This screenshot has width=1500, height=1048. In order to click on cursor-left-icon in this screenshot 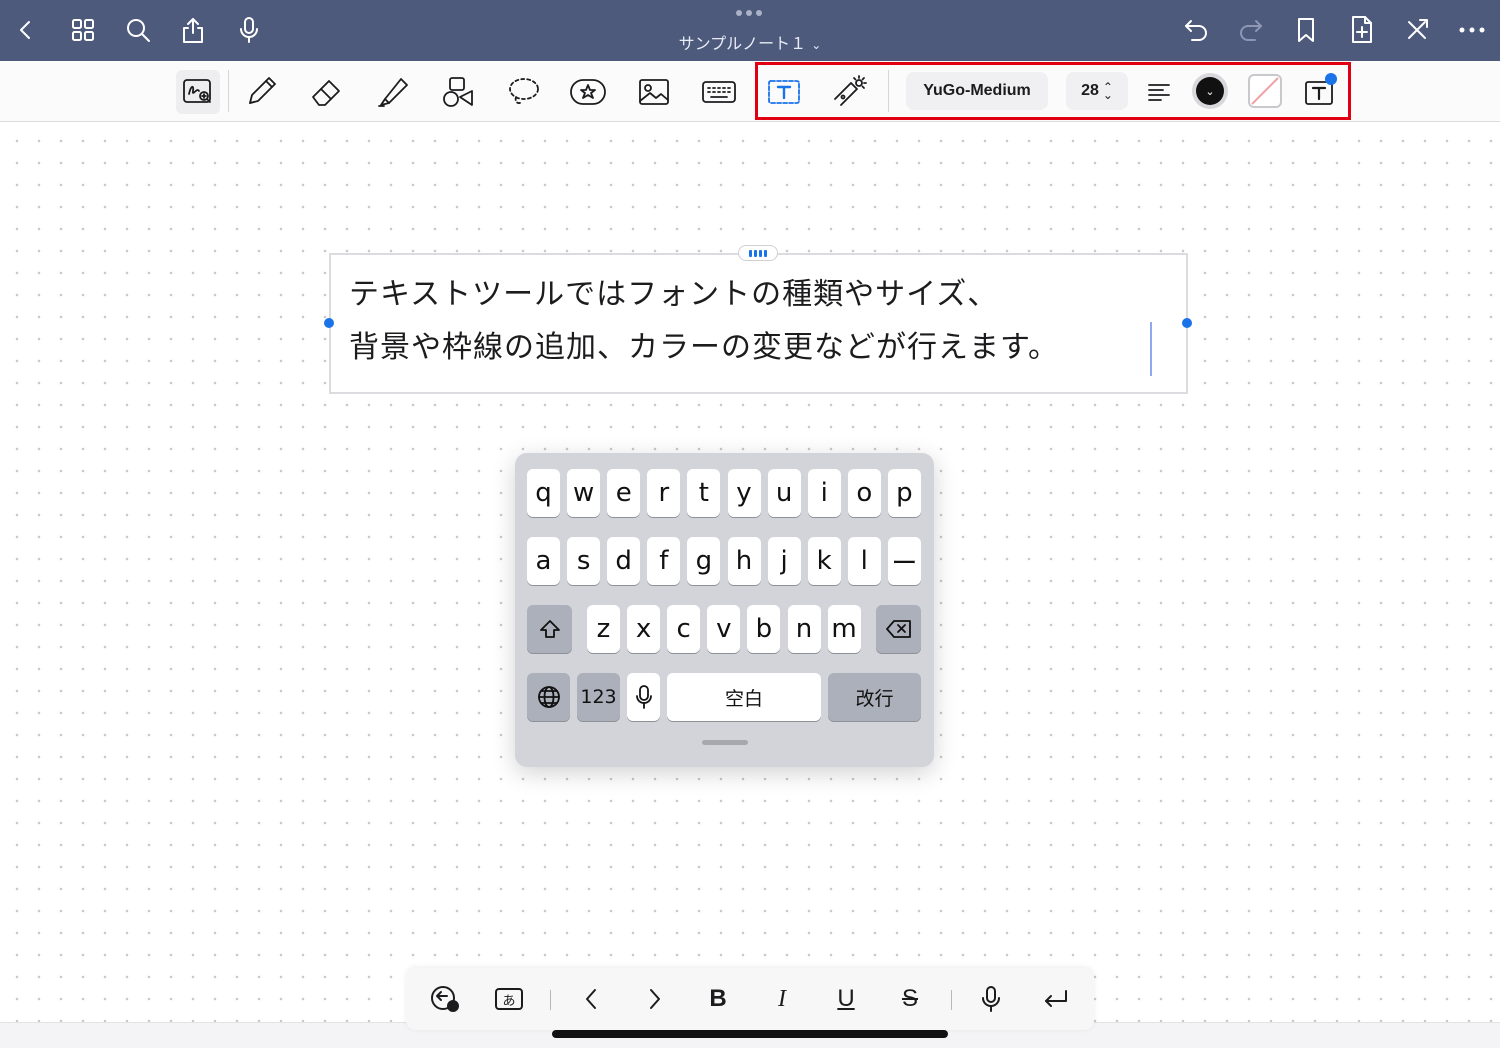, I will do `click(591, 999)`.